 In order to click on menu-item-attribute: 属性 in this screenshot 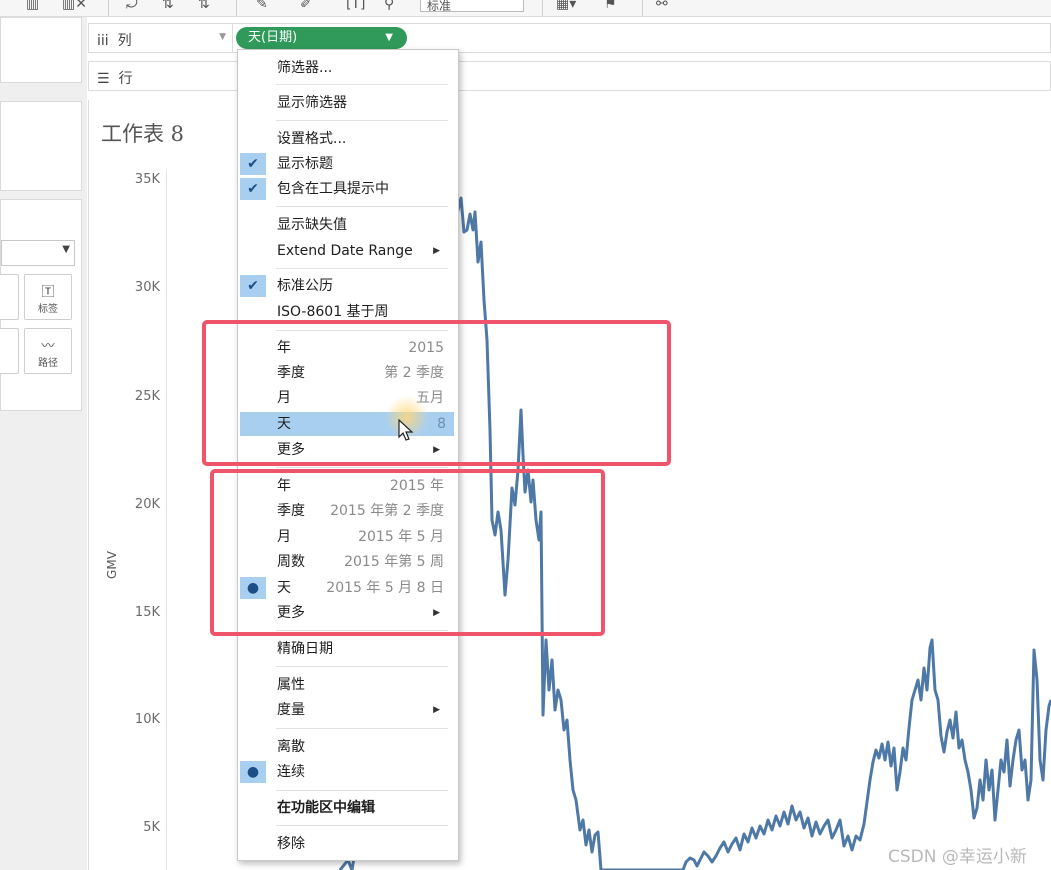, I will do `click(347, 685)`.